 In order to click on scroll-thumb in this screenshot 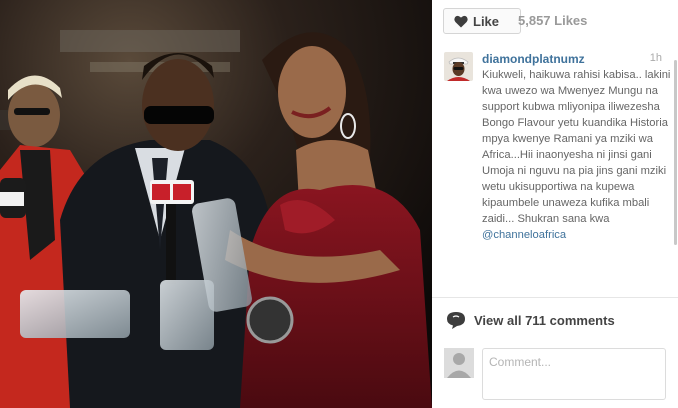, I will do `click(675, 152)`.